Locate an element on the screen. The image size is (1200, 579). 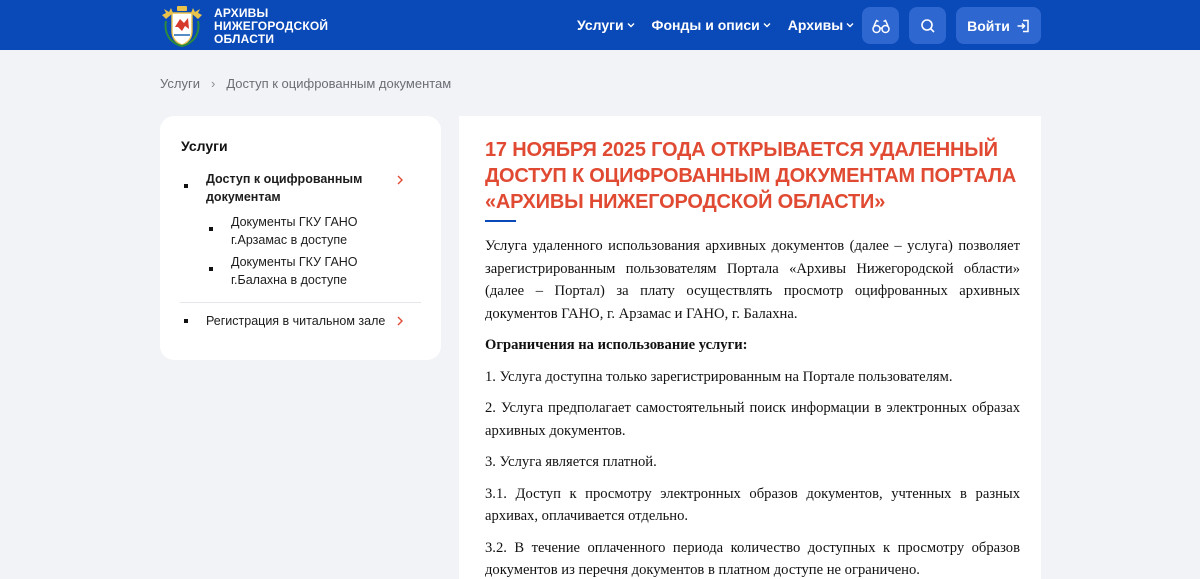
logo-line: НИЖЕГОРОДСКОЙ is located at coordinates (271, 25).